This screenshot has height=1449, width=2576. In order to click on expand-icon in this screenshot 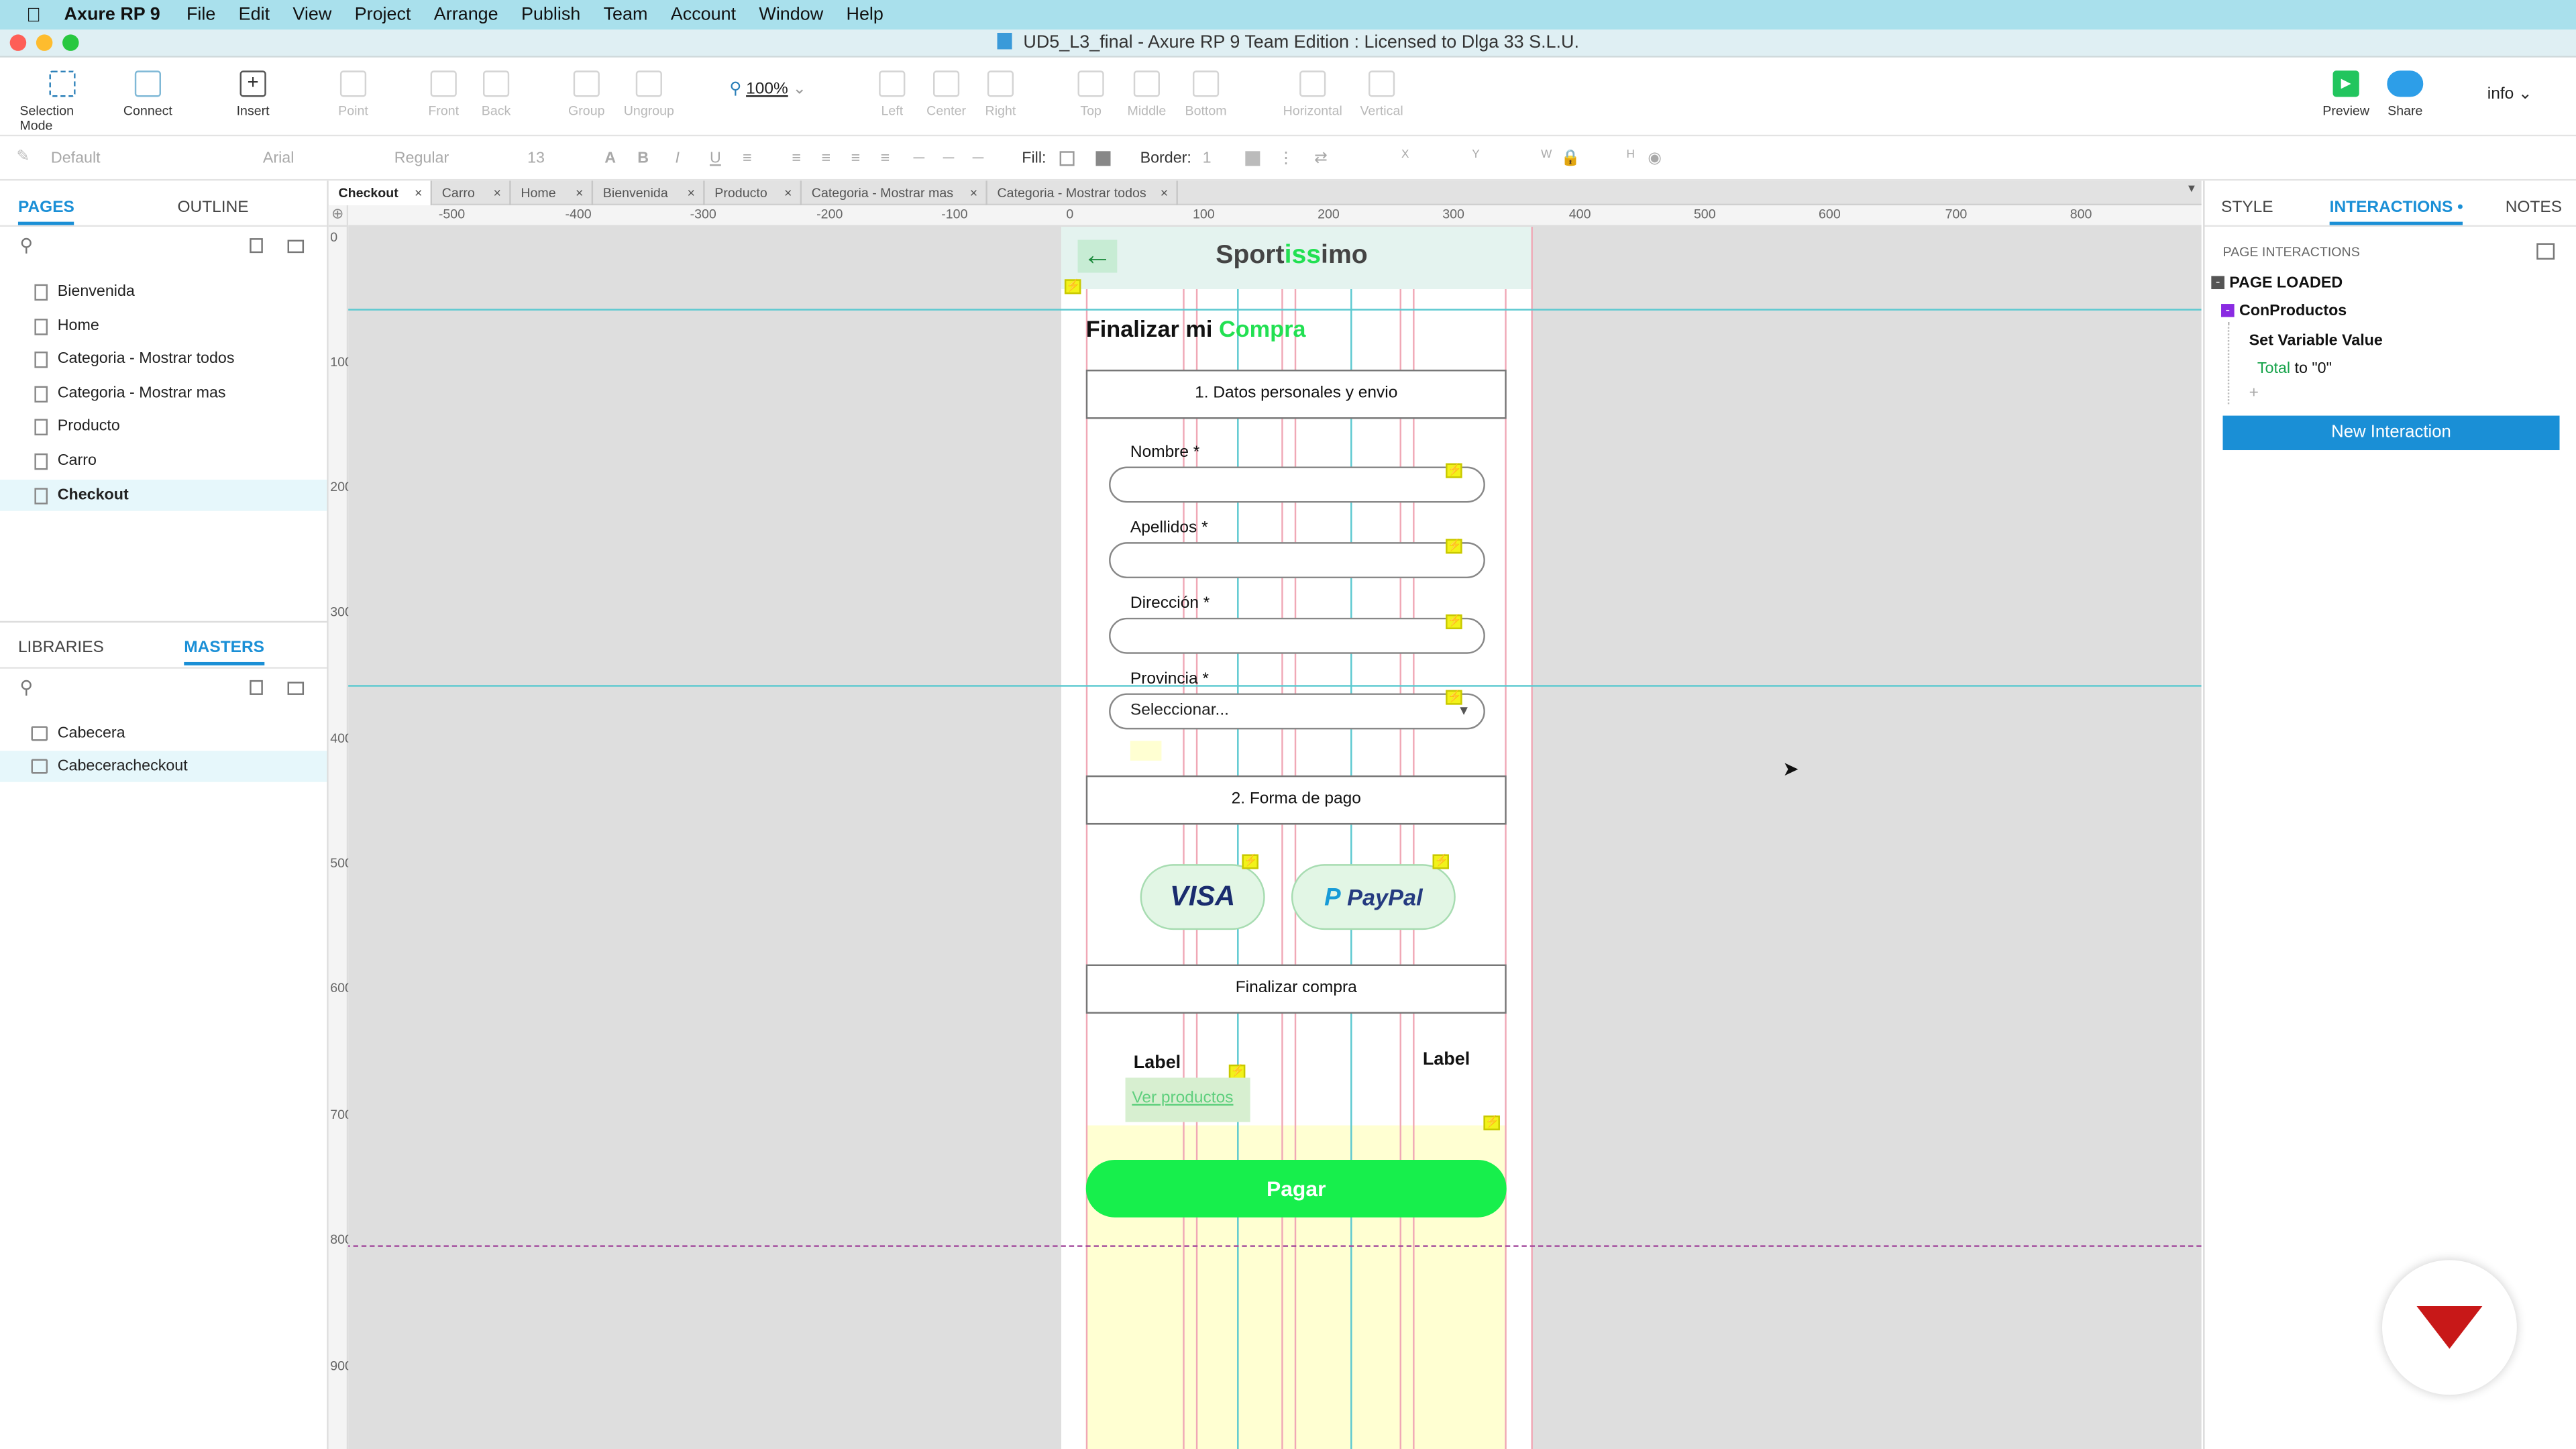, I will do `click(2545, 251)`.